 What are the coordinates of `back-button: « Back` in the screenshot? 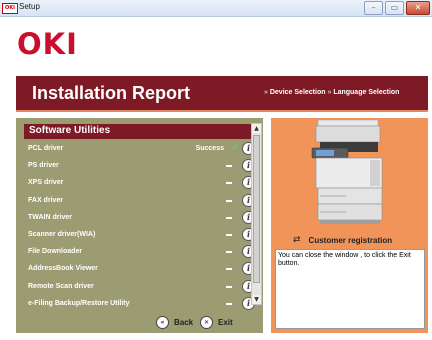 It's located at (174, 322).